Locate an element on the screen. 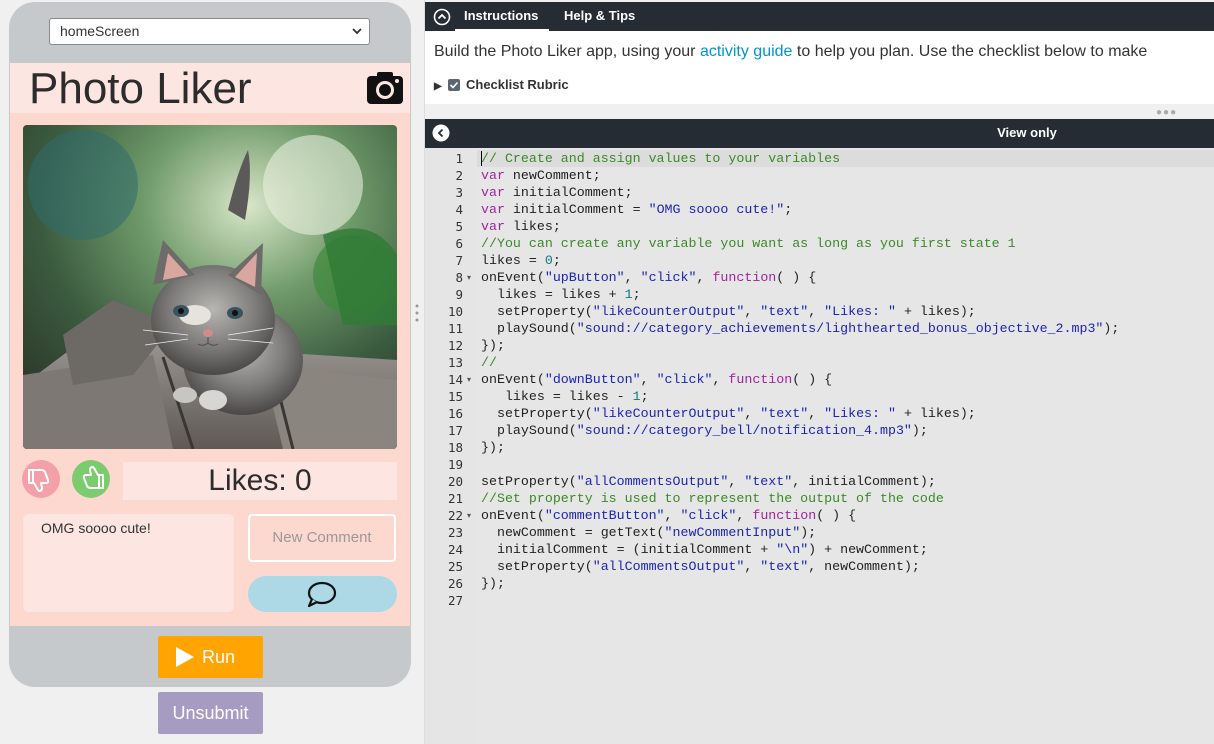  activity-guide-link: activity guide is located at coordinates (746, 51).